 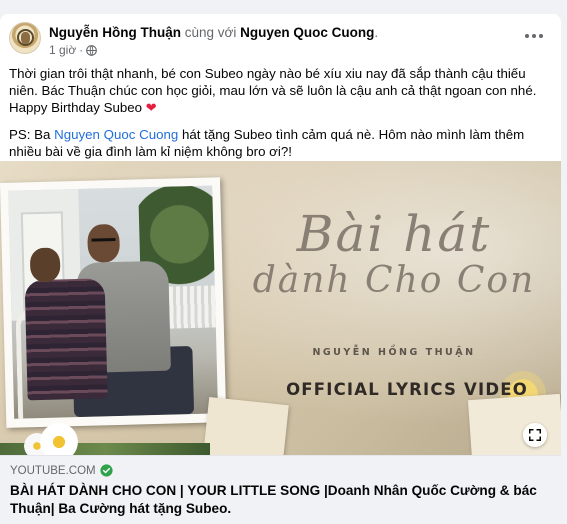 I want to click on more-options-button, so click(x=534, y=36).